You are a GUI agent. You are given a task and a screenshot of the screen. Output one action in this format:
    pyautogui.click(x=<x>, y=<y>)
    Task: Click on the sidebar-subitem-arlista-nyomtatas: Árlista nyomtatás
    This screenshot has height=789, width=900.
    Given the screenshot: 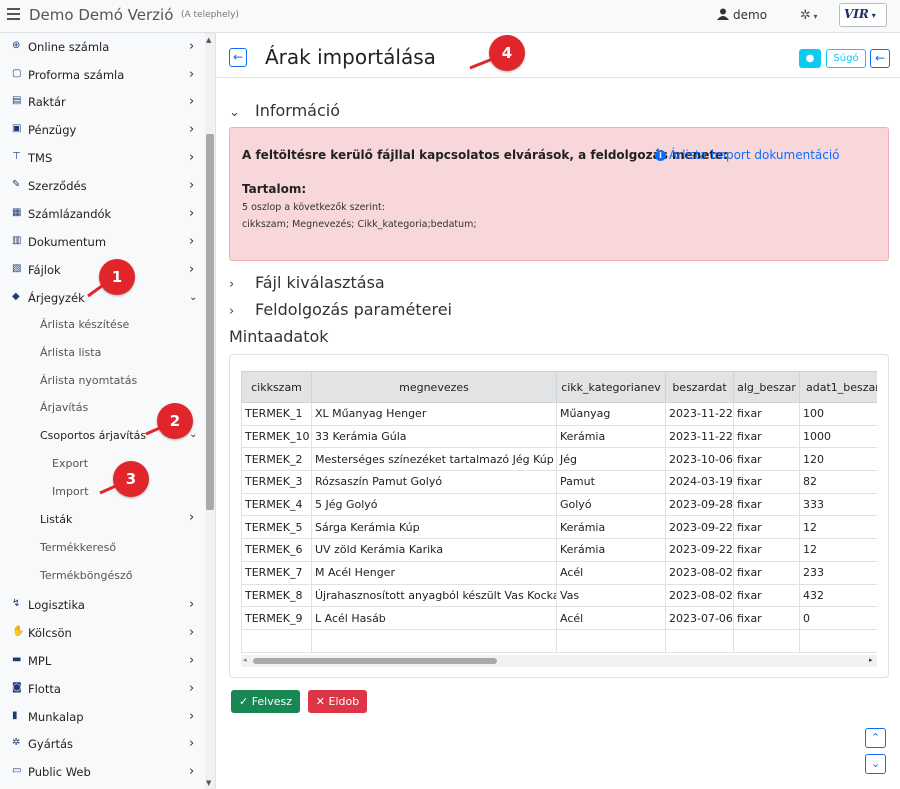 What is the action you would take?
    pyautogui.click(x=88, y=380)
    